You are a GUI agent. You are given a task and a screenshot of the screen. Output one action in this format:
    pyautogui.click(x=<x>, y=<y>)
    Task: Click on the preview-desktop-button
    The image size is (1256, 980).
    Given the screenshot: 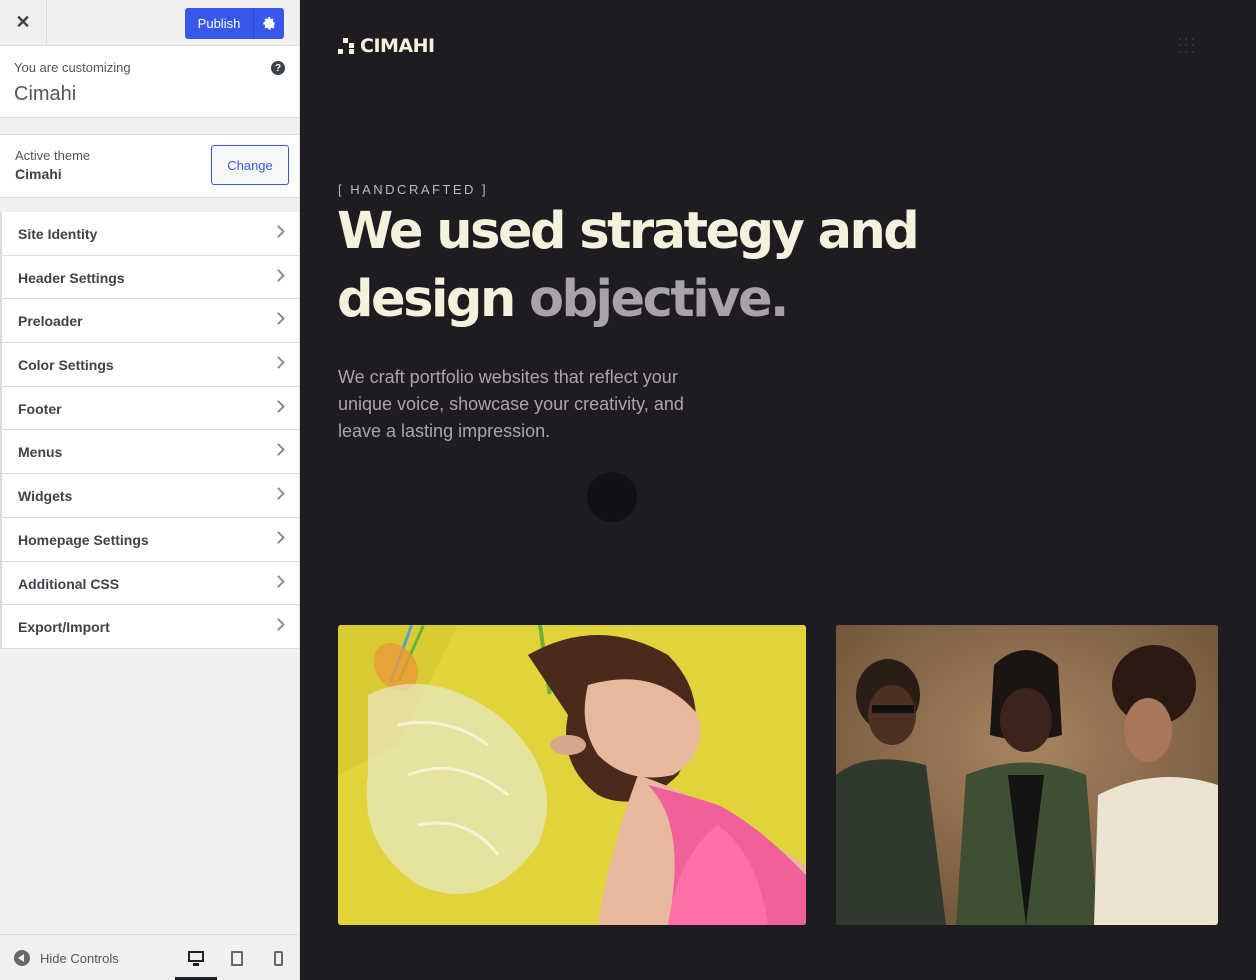 What is the action you would take?
    pyautogui.click(x=196, y=957)
    